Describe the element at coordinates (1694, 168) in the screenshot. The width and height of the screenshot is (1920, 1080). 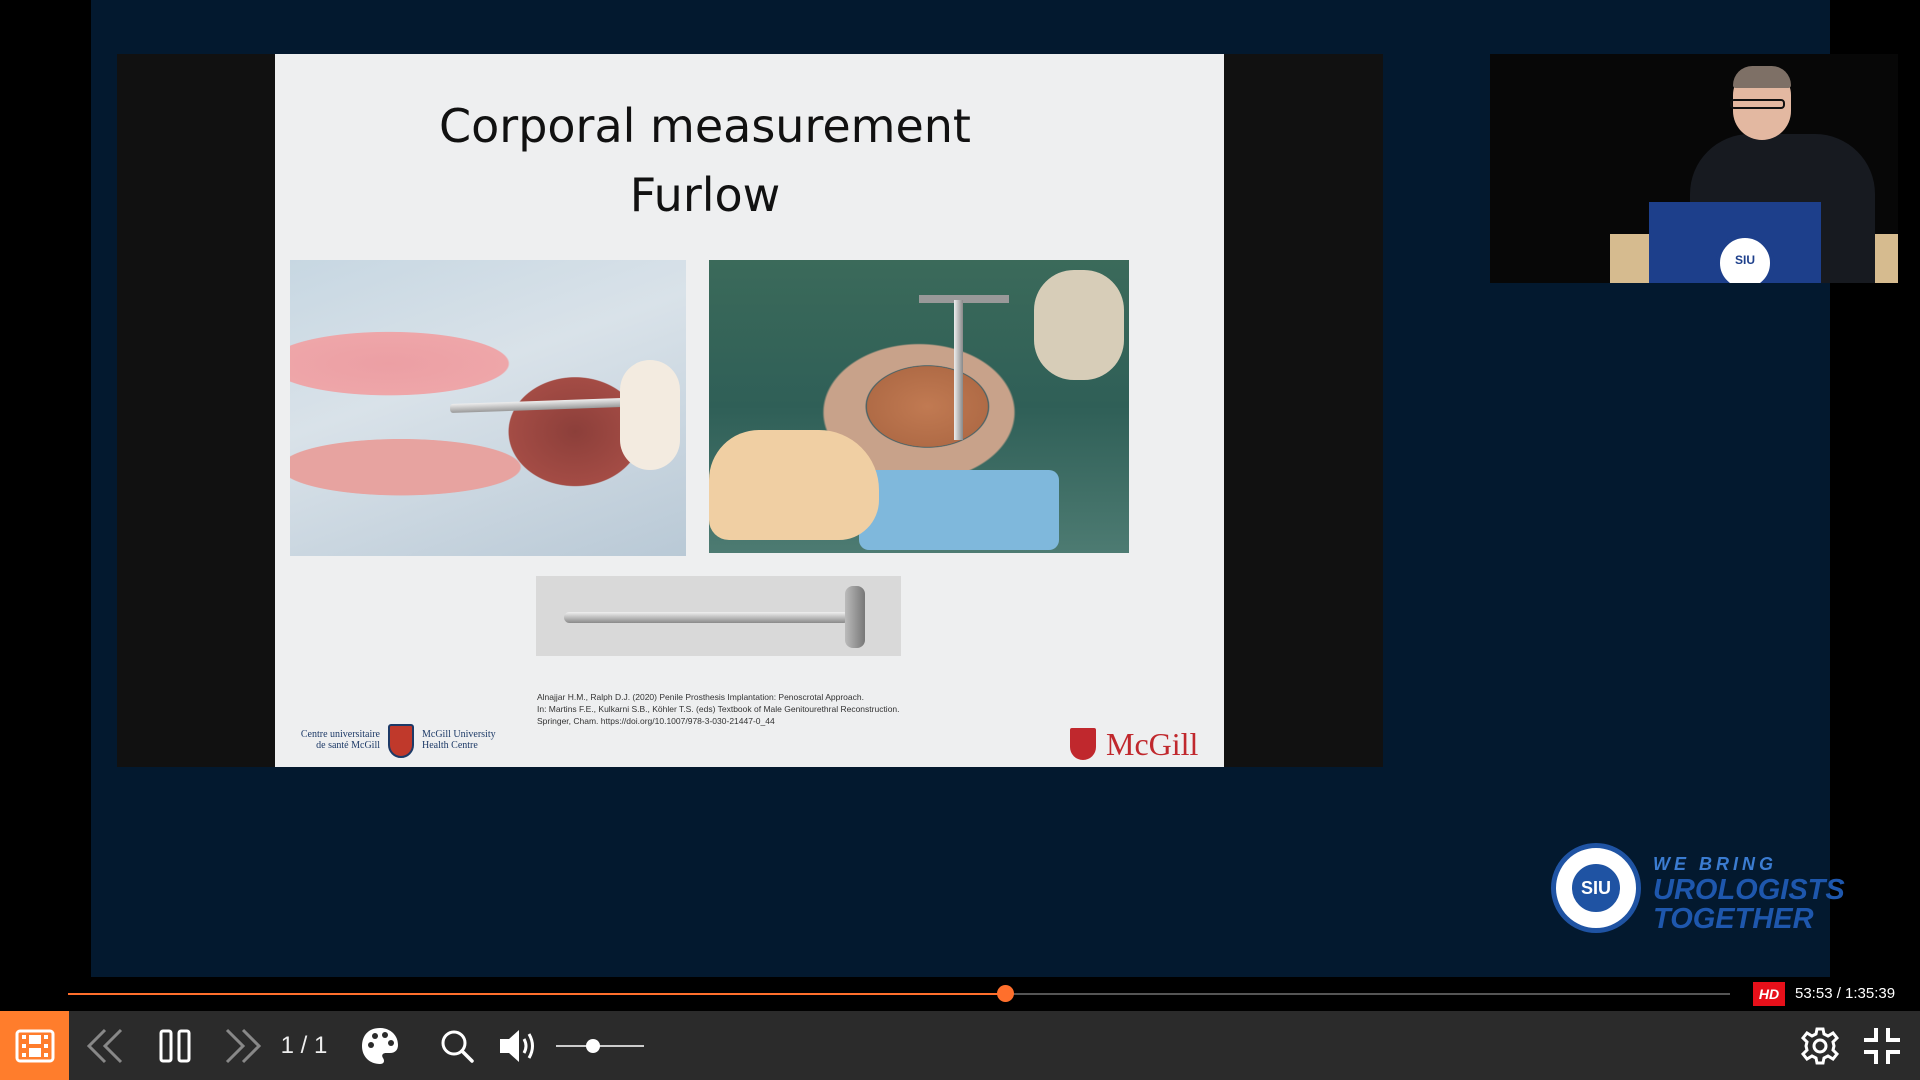
I see `speaker-video: SIU` at that location.